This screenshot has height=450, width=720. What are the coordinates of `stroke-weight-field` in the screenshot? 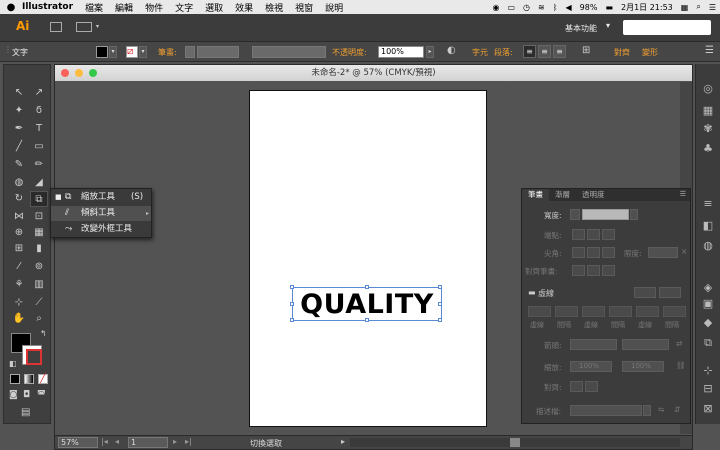 It's located at (218, 52).